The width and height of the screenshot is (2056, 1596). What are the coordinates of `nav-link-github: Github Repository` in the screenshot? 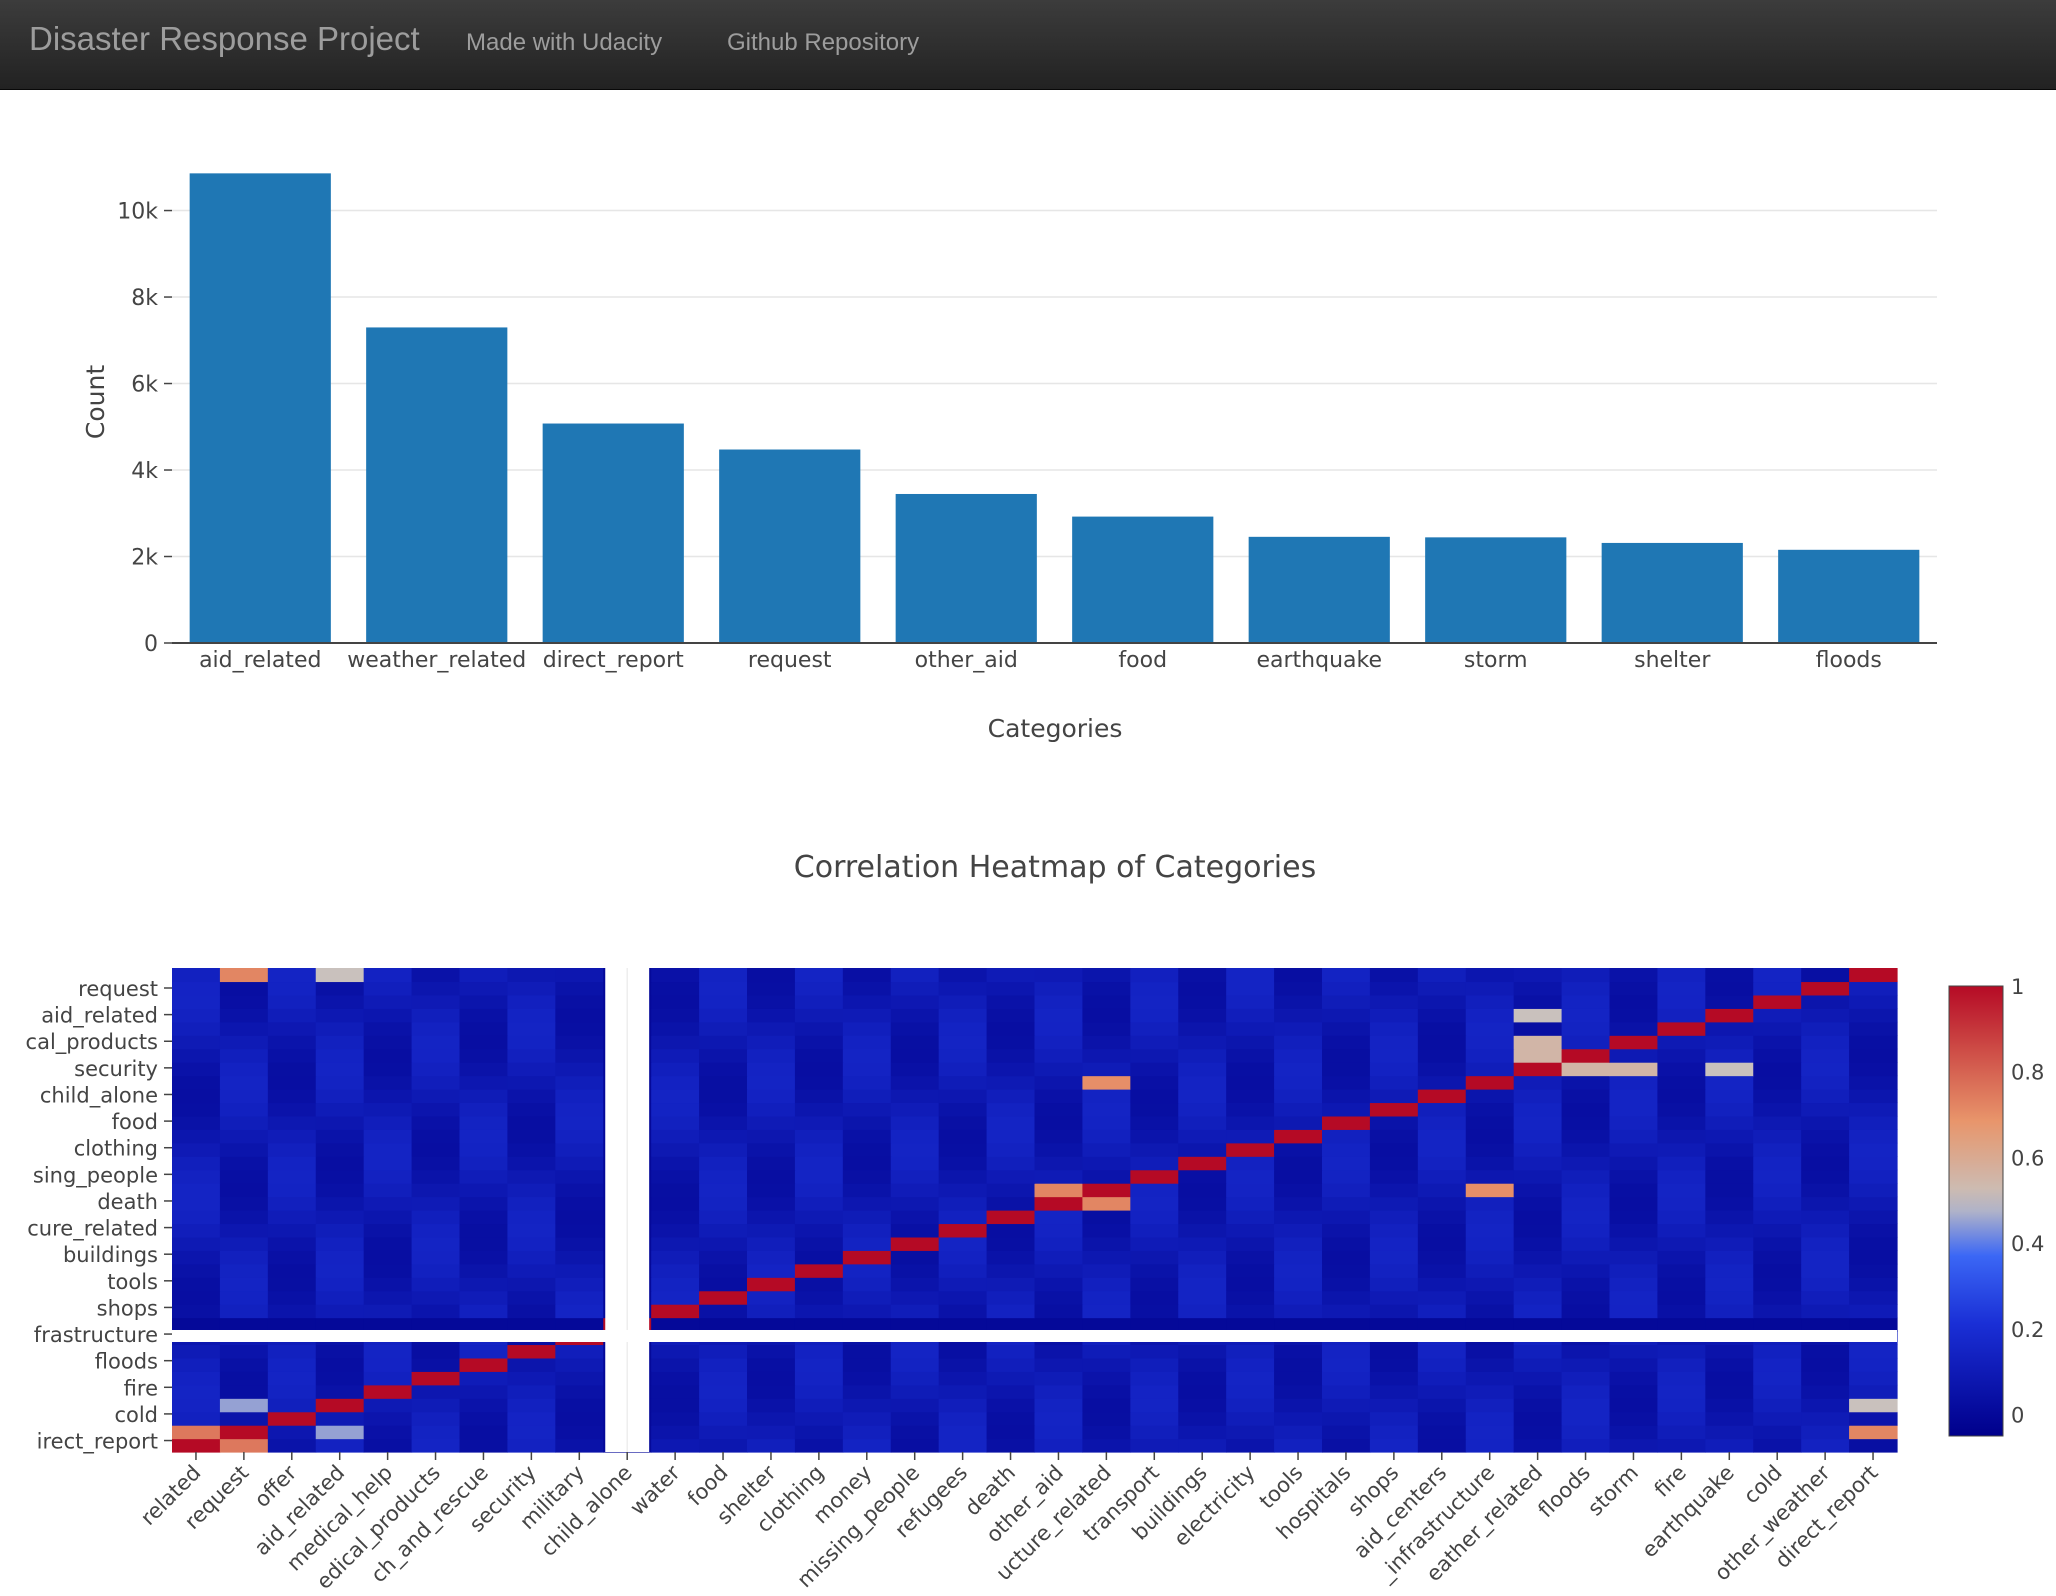 It's located at (823, 43).